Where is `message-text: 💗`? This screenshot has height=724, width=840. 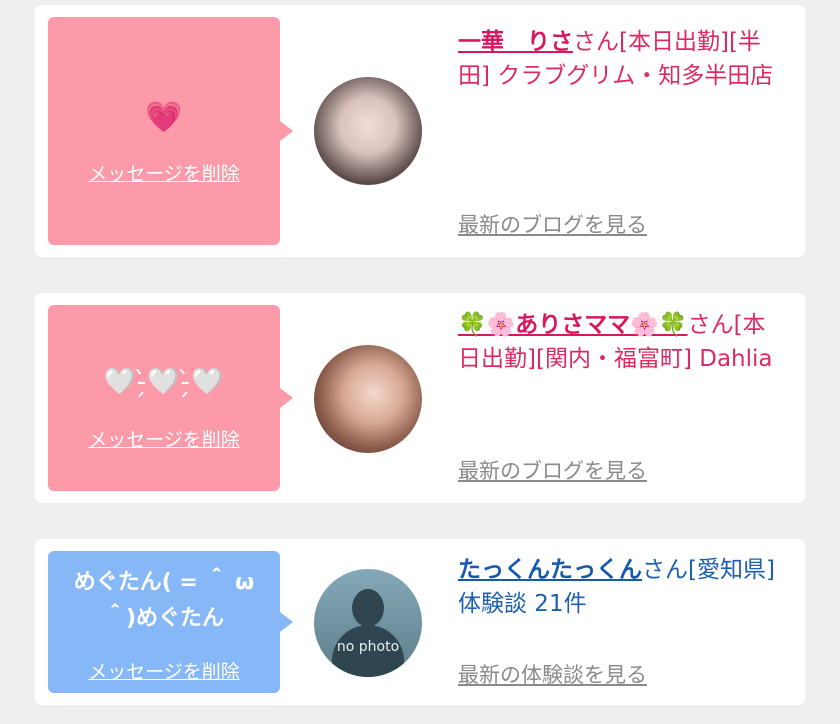
message-text: 💗 is located at coordinates (164, 117).